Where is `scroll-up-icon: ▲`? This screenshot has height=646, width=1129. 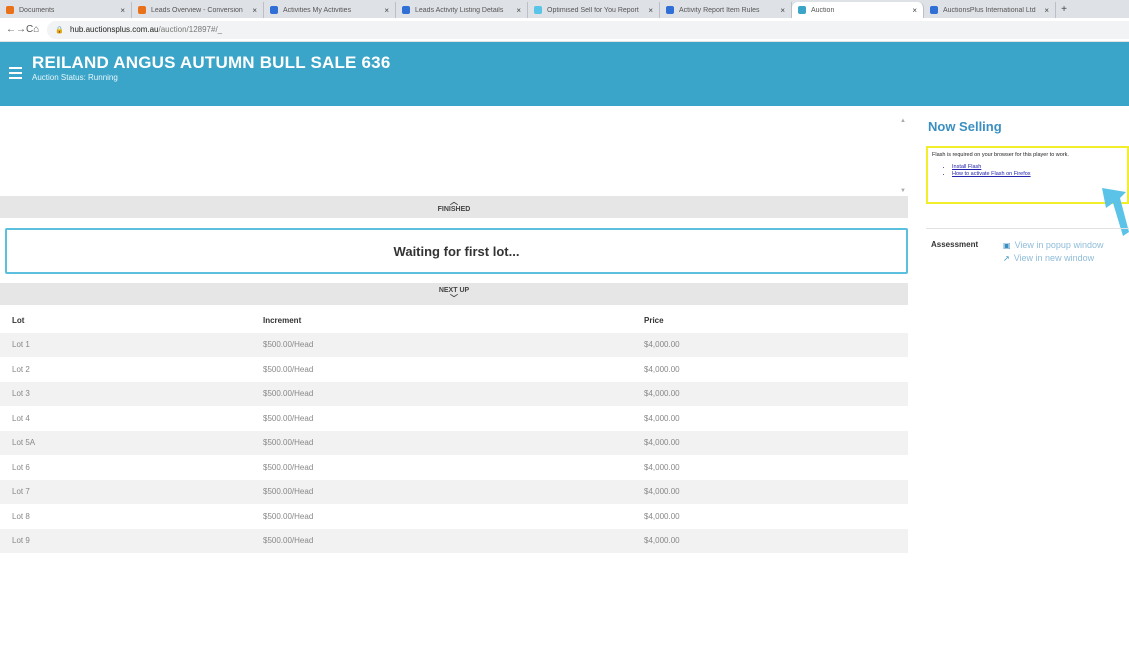 scroll-up-icon: ▲ is located at coordinates (903, 121).